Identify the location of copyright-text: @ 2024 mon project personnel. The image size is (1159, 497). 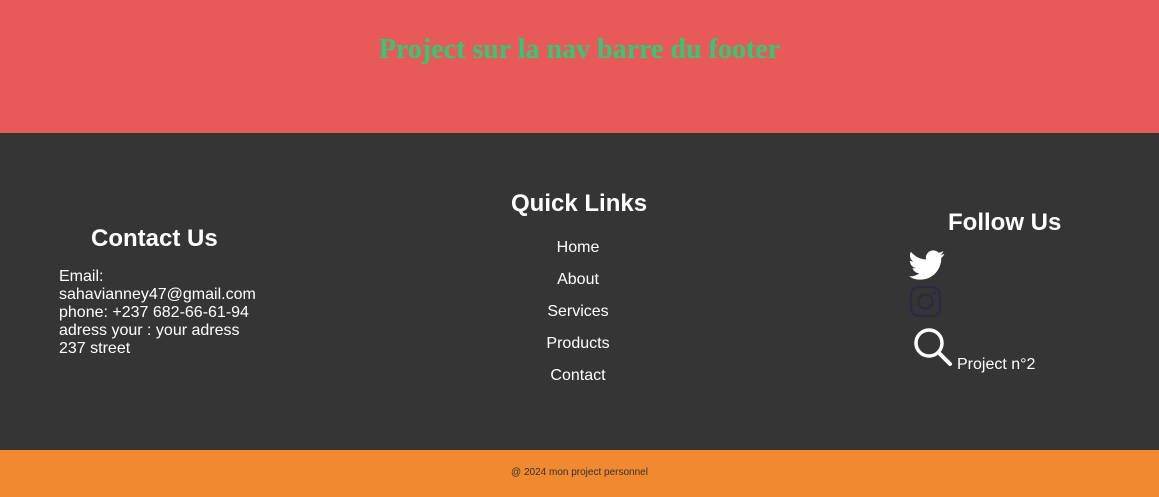
(579, 472).